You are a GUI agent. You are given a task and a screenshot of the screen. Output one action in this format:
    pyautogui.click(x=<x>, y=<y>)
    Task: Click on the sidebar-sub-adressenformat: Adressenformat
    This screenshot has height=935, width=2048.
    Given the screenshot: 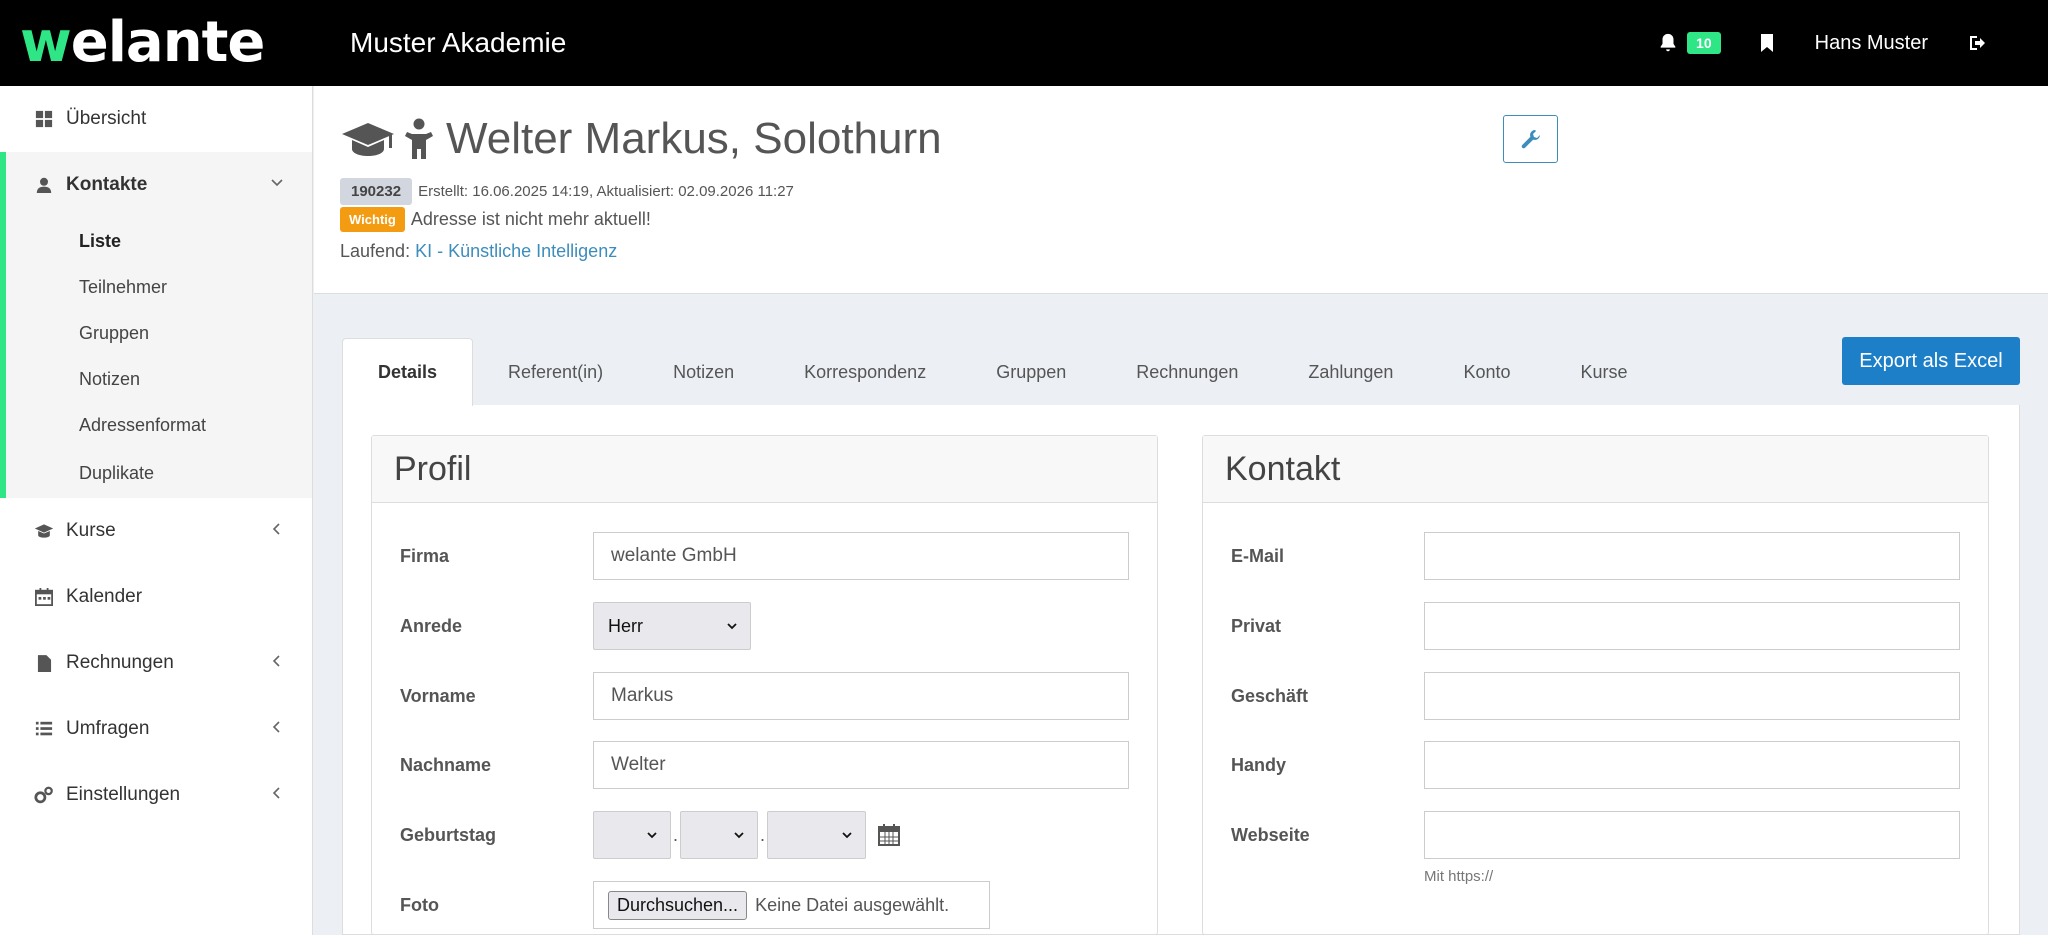 What is the action you would take?
    pyautogui.click(x=159, y=425)
    